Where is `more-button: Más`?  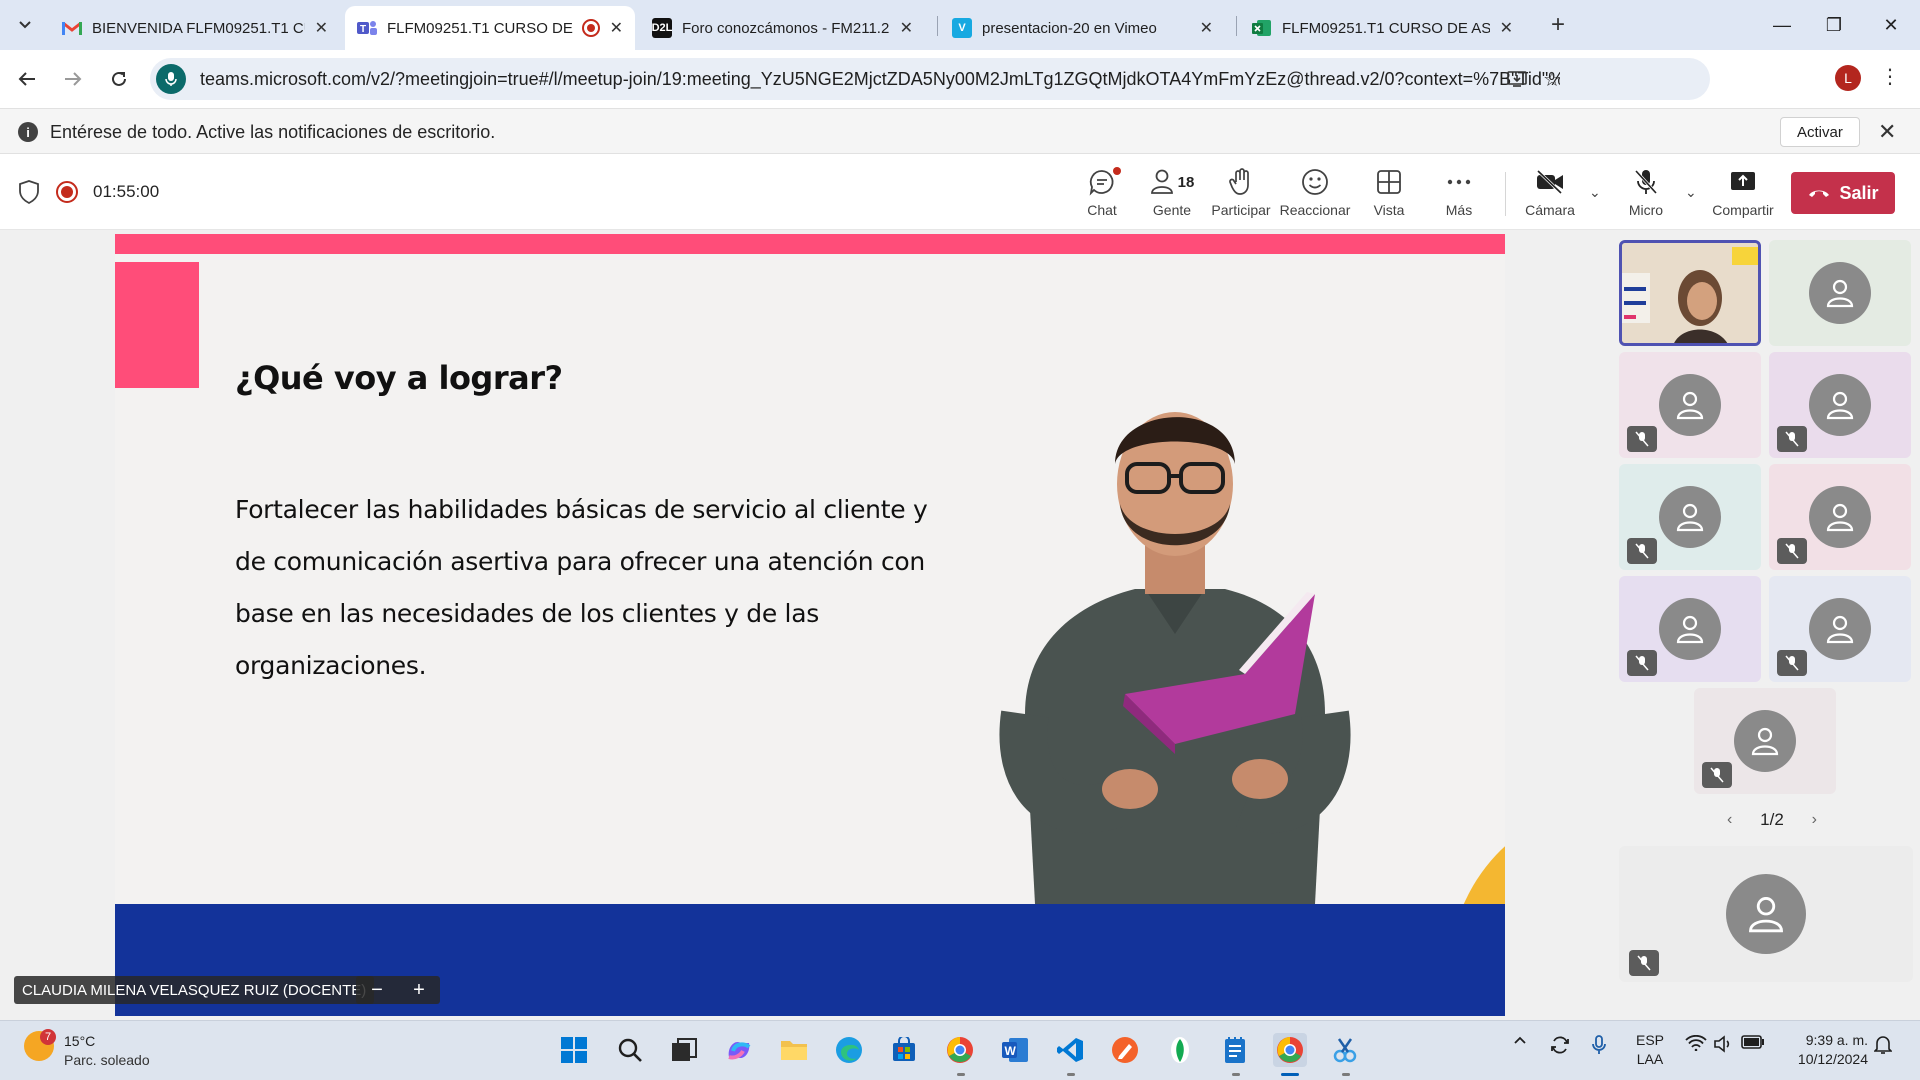
more-button: Más is located at coordinates (1459, 194).